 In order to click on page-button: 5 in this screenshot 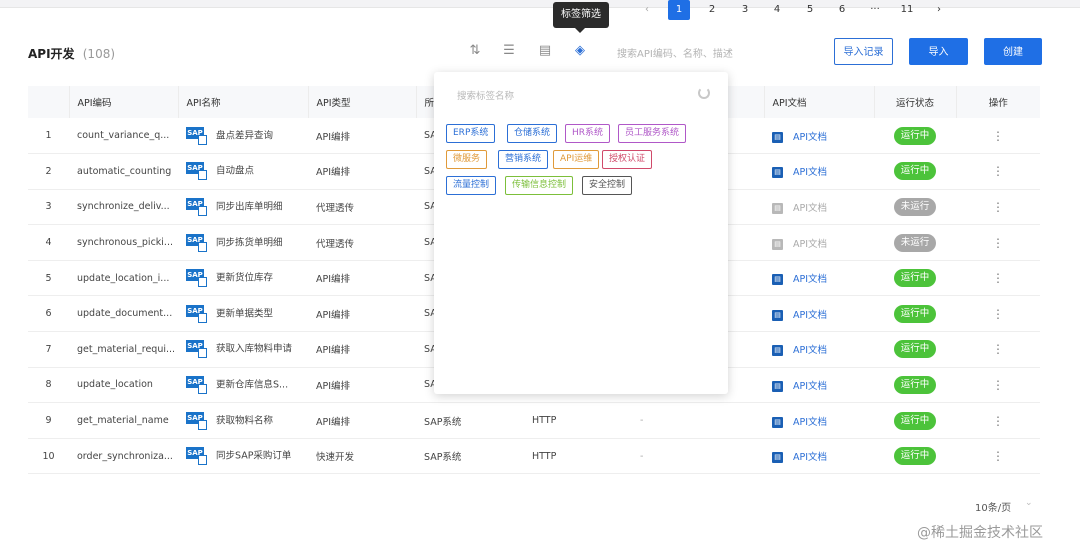, I will do `click(810, 10)`.